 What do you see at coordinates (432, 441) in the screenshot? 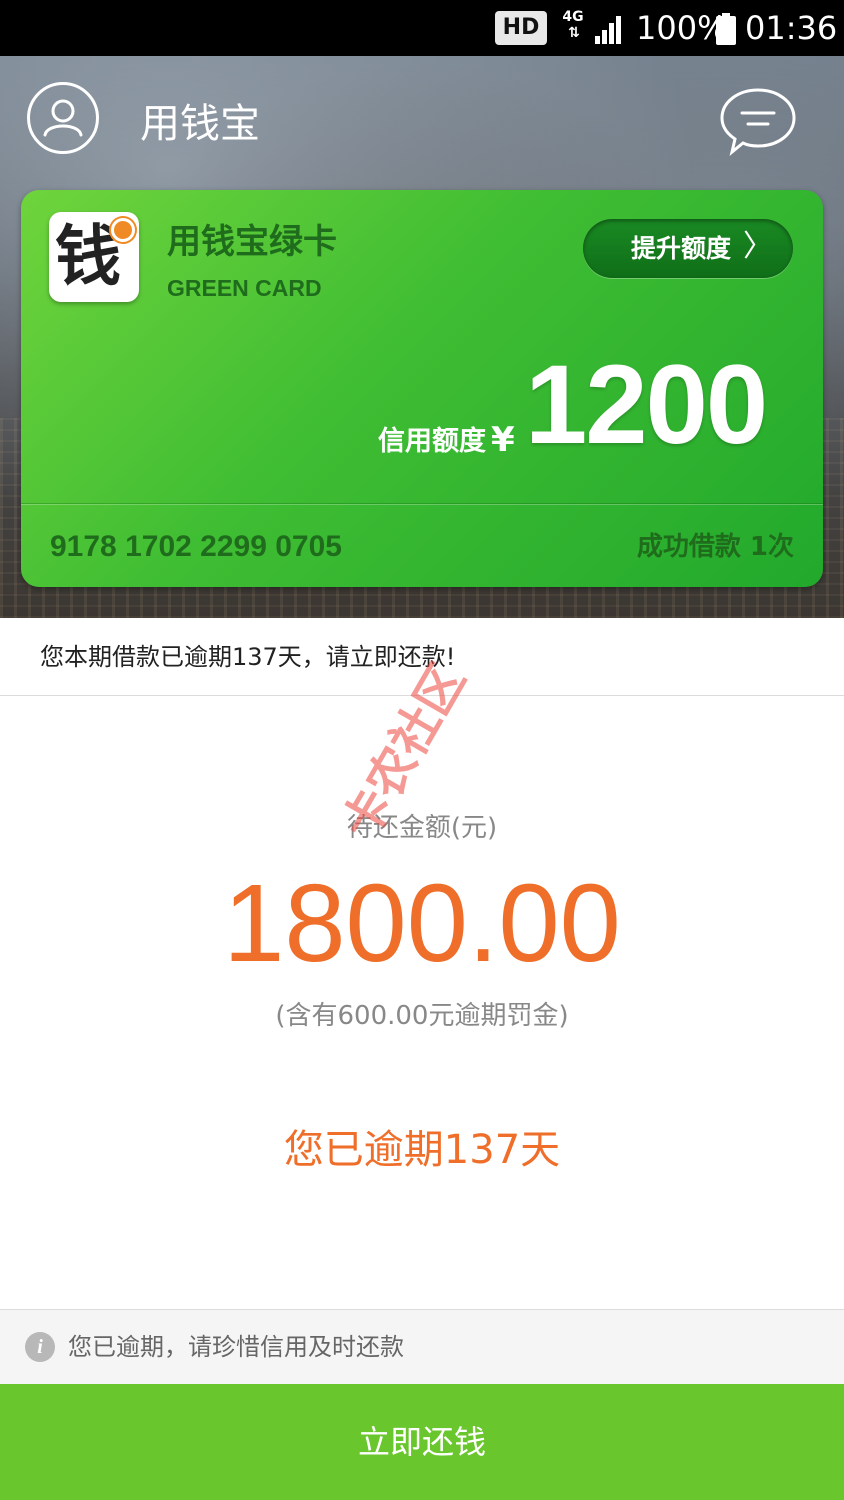
I see `credit-limit-label: 信用额度` at bounding box center [432, 441].